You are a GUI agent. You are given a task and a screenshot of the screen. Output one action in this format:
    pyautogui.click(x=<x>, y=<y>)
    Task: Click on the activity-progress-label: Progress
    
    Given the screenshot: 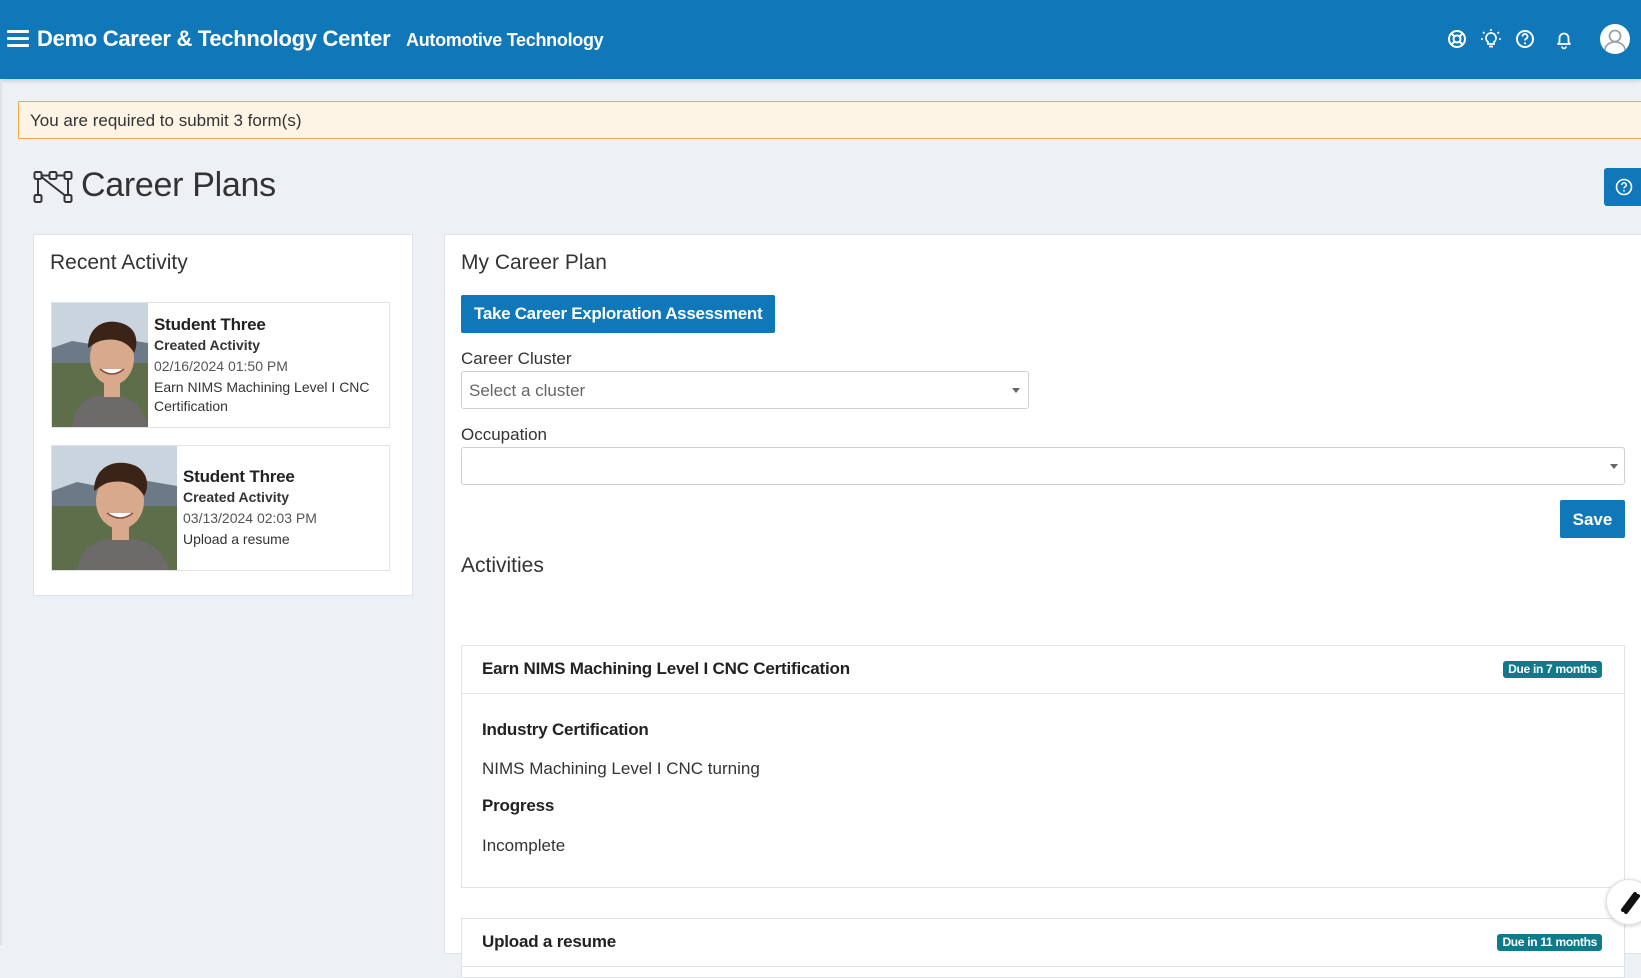 What is the action you would take?
    pyautogui.click(x=518, y=805)
    